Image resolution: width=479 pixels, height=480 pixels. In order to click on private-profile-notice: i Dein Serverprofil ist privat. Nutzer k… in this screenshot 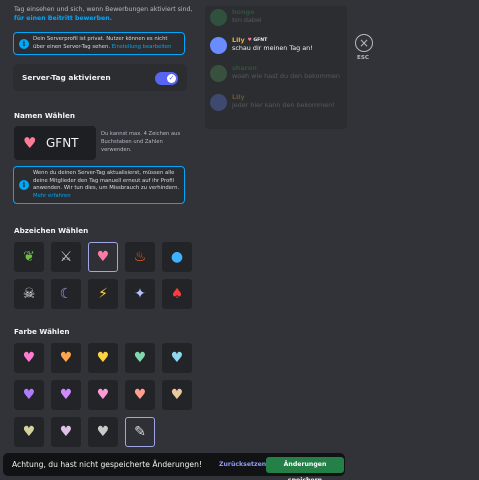, I will do `click(99, 44)`.